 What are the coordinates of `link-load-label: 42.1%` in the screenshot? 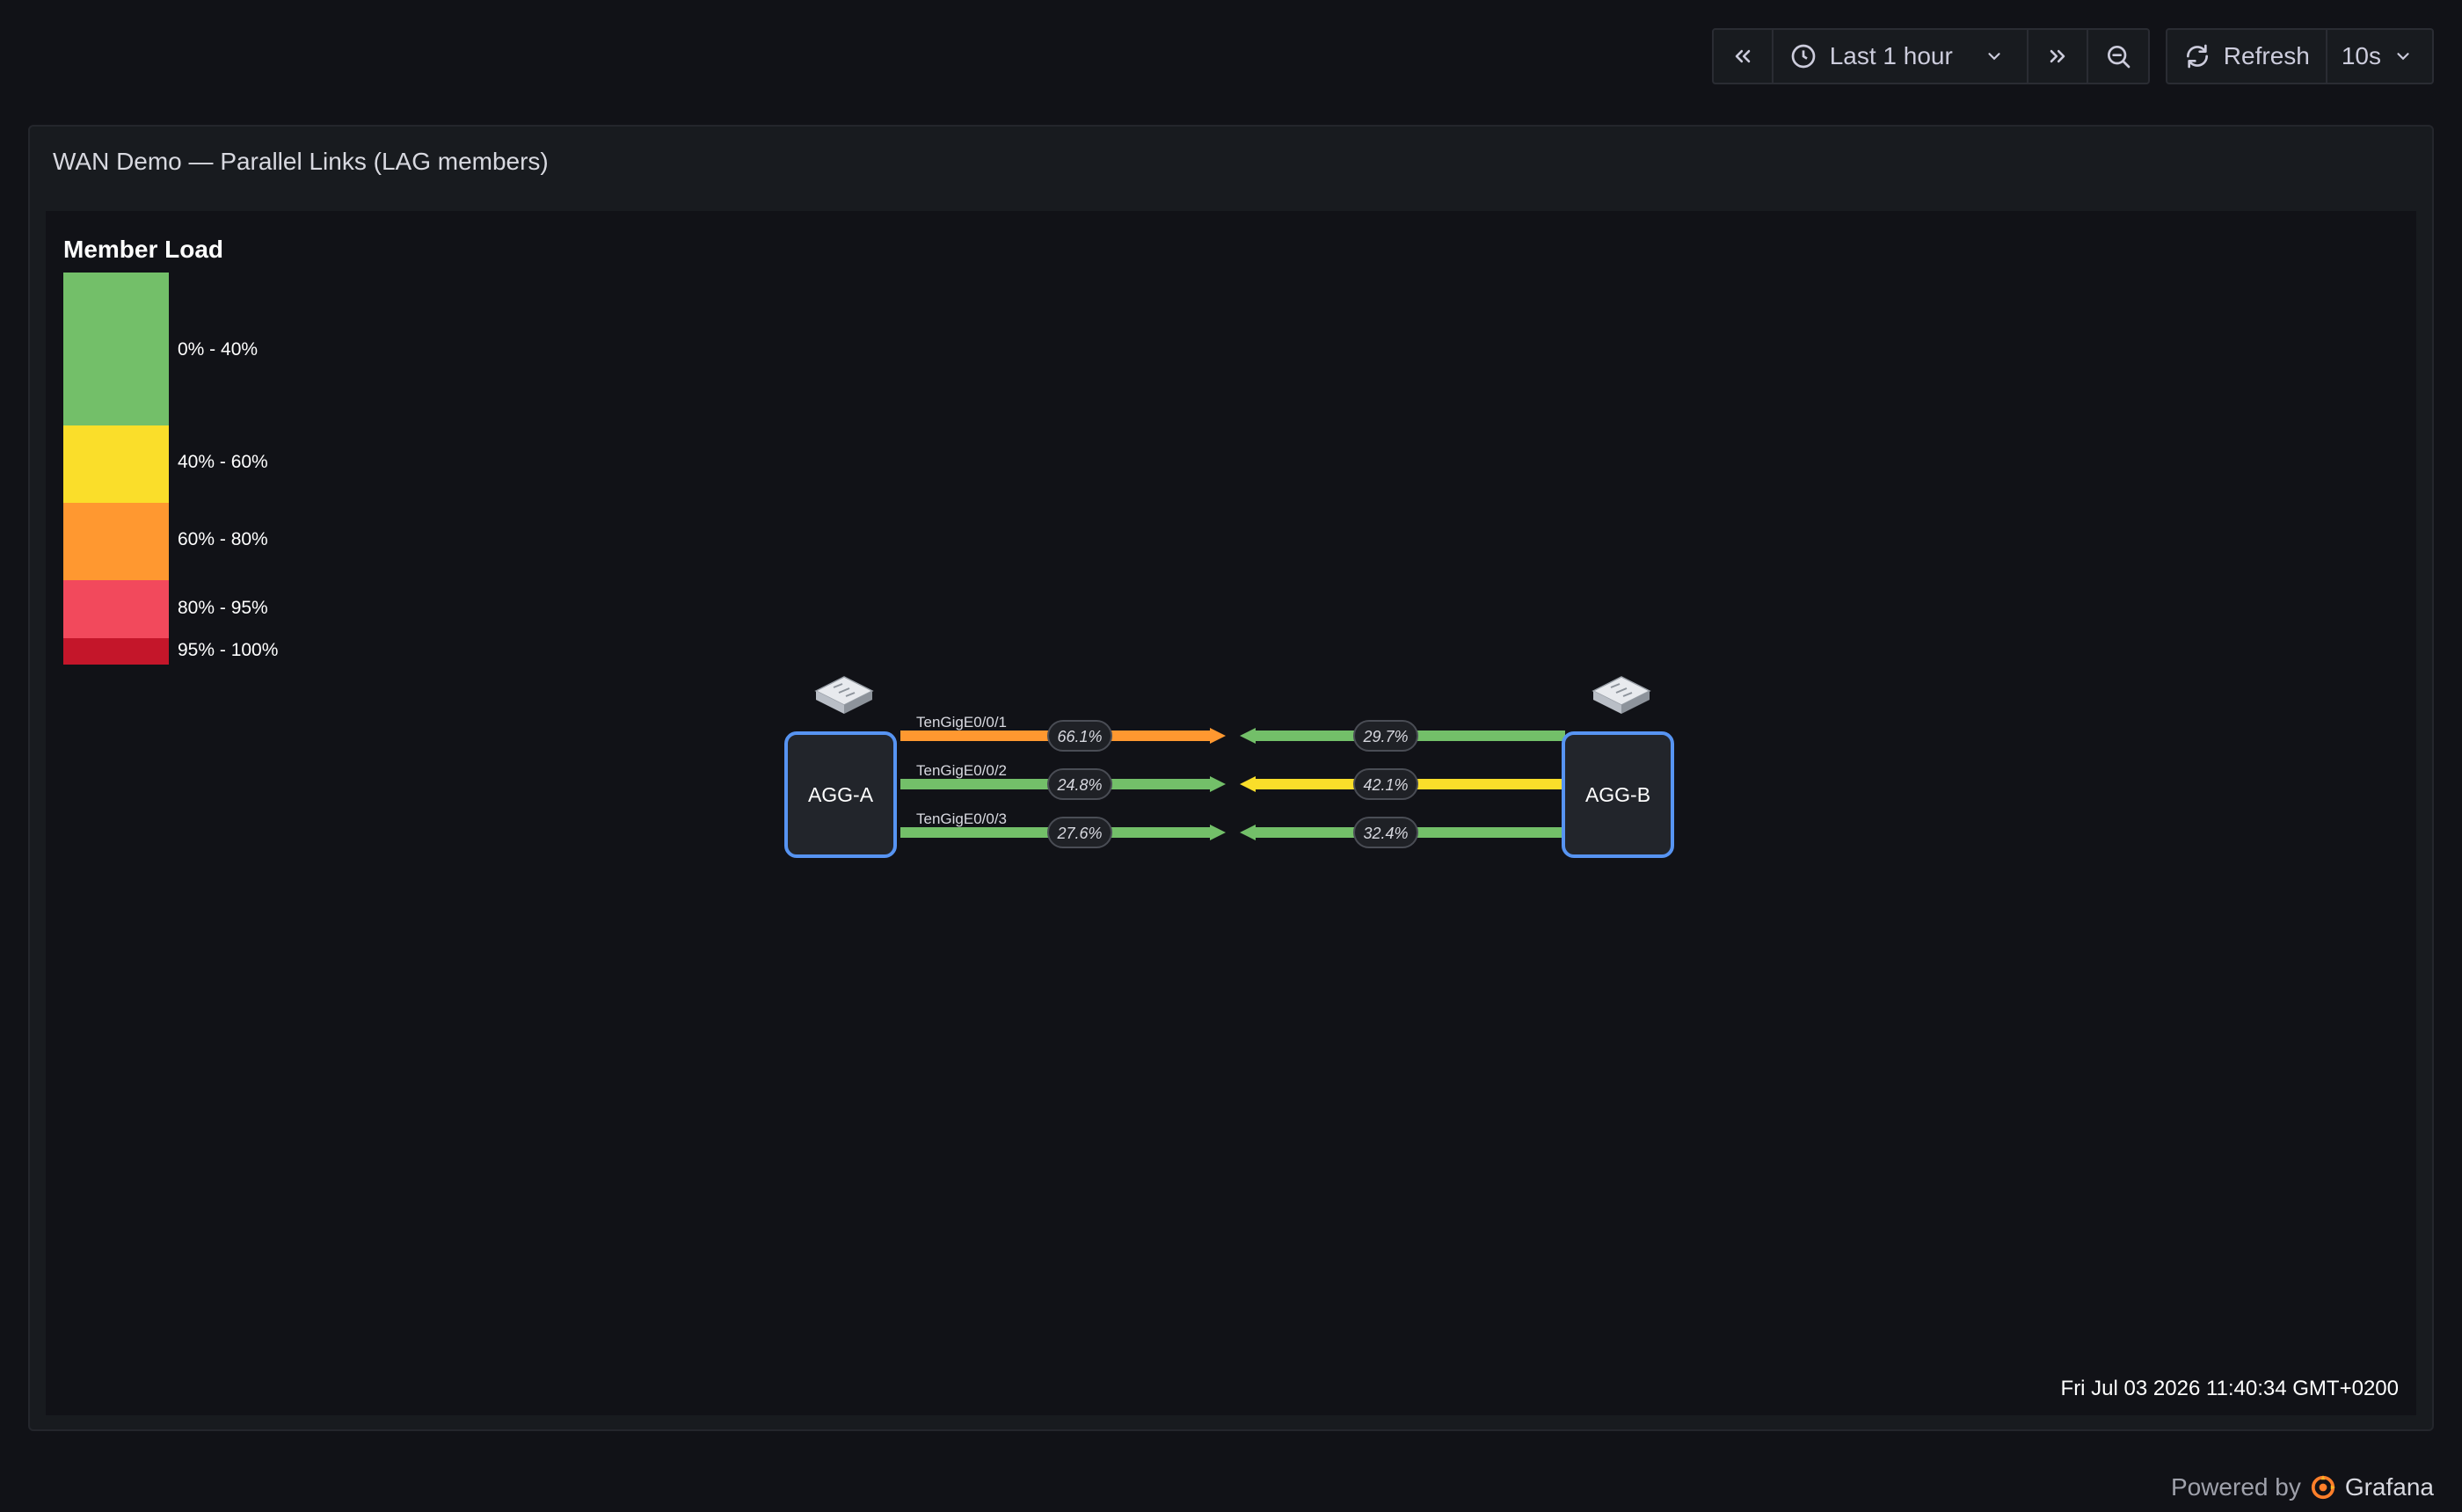 It's located at (1385, 785).